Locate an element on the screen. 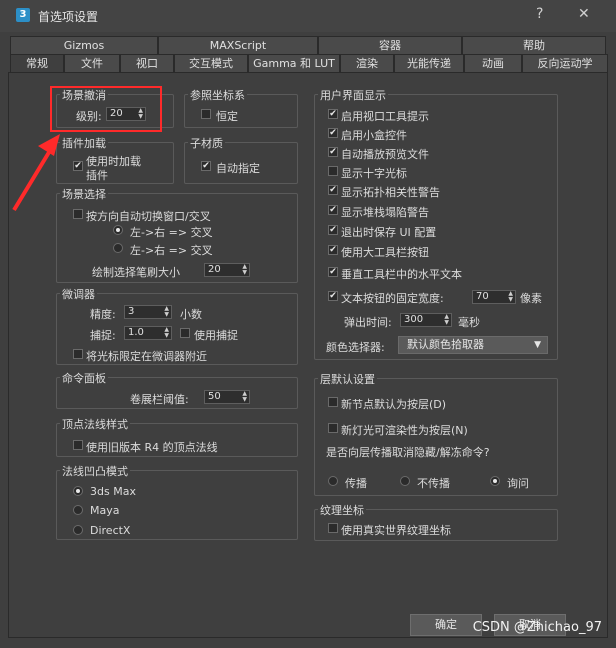 This screenshot has width=616, height=648. tab-interaction: 交互模式 is located at coordinates (211, 63).